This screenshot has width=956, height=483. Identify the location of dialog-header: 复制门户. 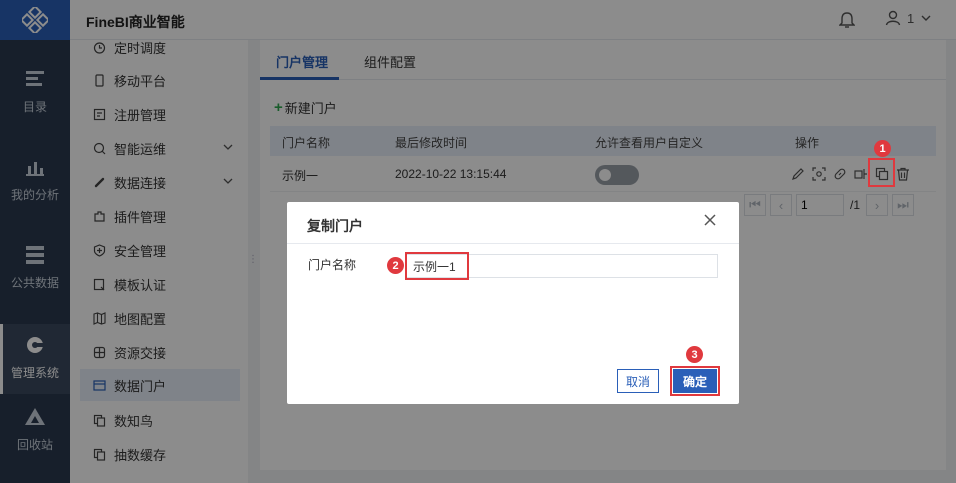
(513, 223).